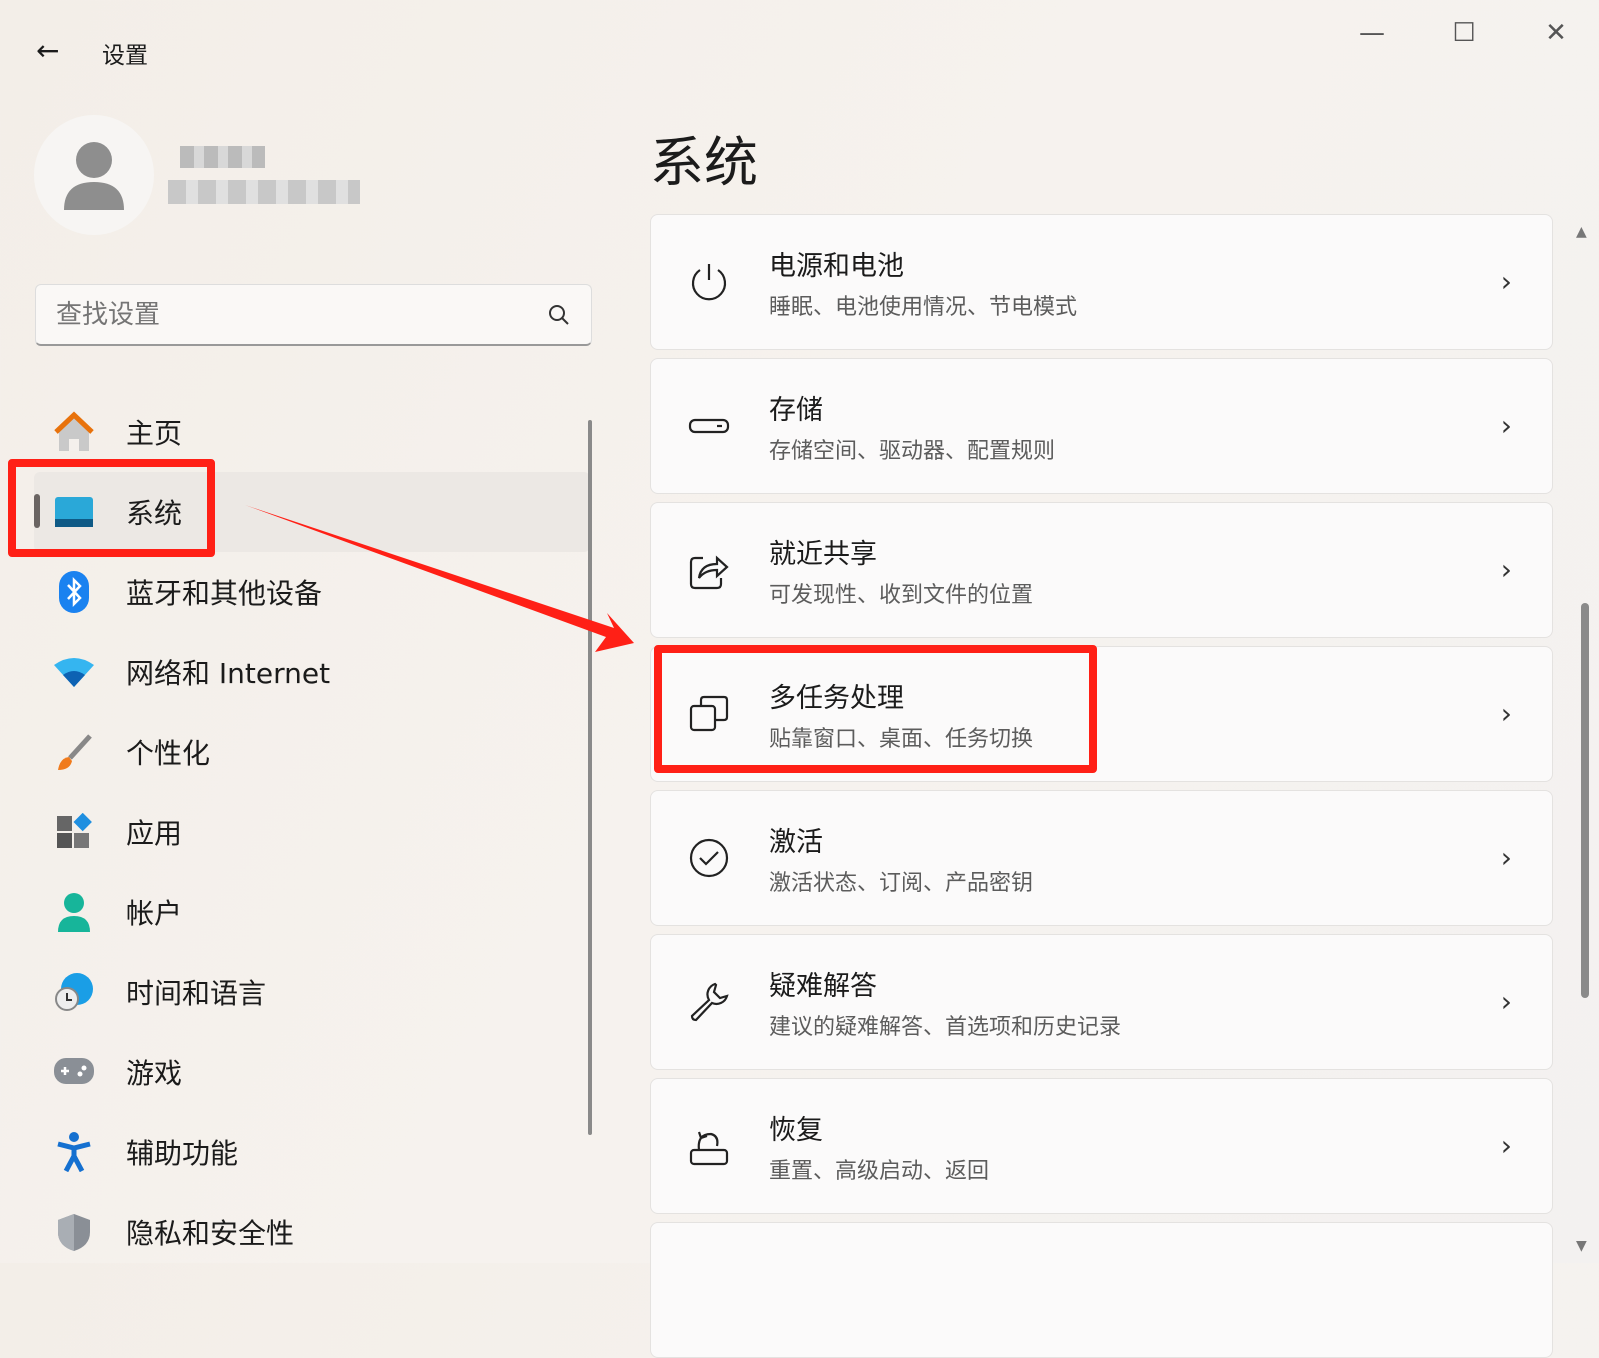 The image size is (1599, 1358). I want to click on sidebar-item-network: 网络和 Internet, so click(312, 672).